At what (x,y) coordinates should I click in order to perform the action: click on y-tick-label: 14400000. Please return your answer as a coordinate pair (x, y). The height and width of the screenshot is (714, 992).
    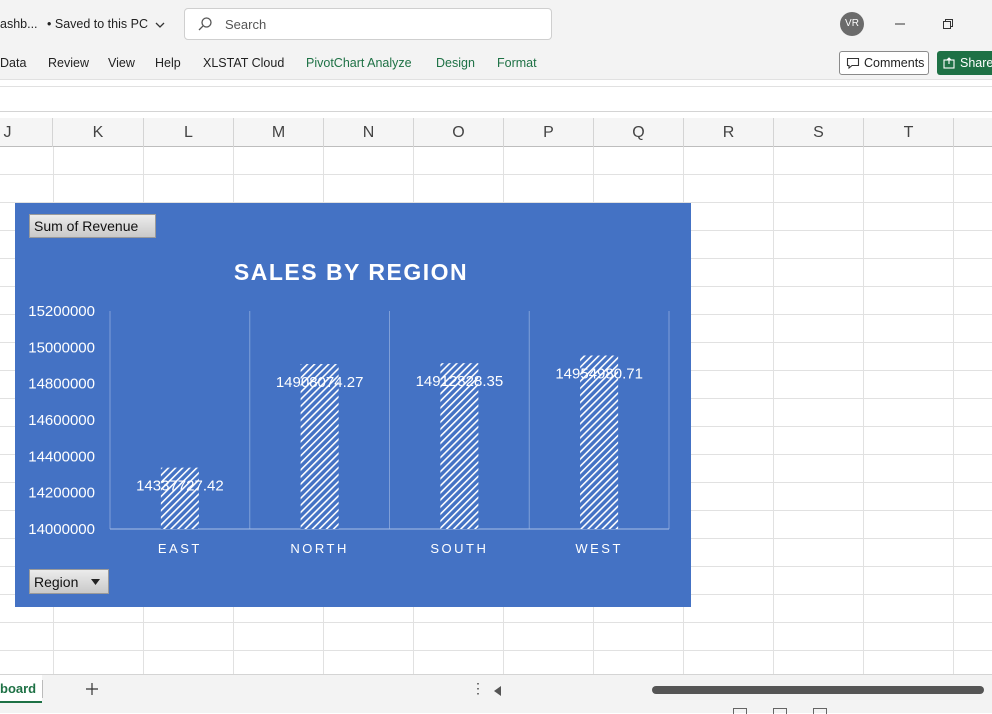
    Looking at the image, I should click on (61, 456).